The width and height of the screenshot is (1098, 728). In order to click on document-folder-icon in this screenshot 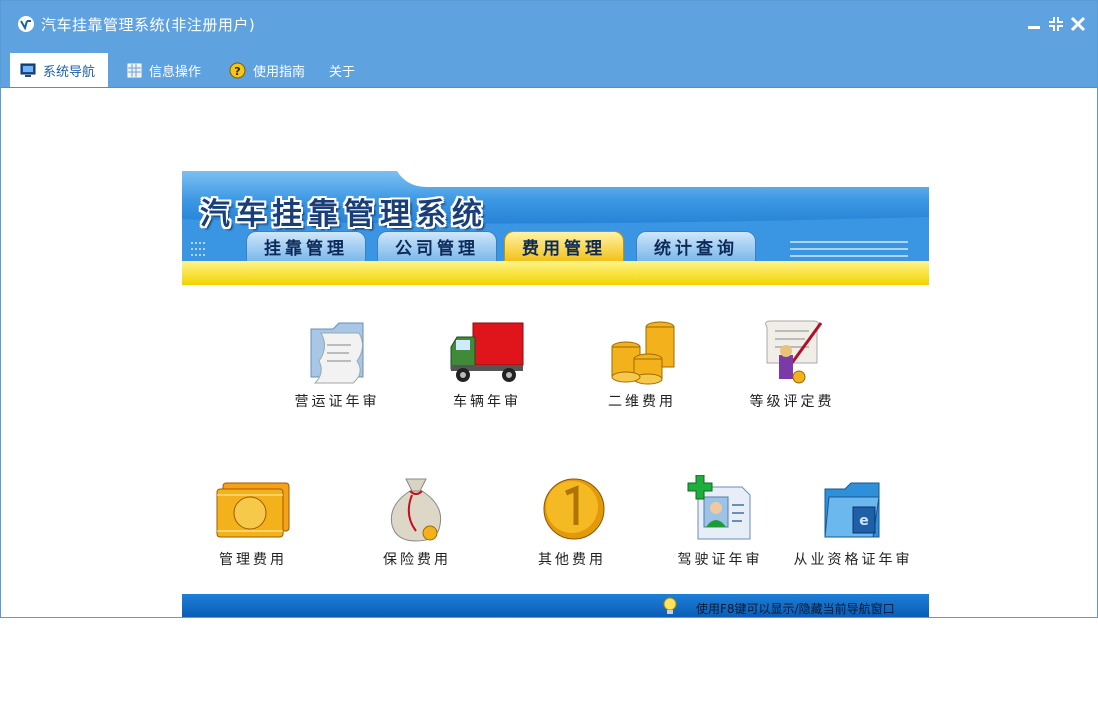, I will do `click(337, 353)`.